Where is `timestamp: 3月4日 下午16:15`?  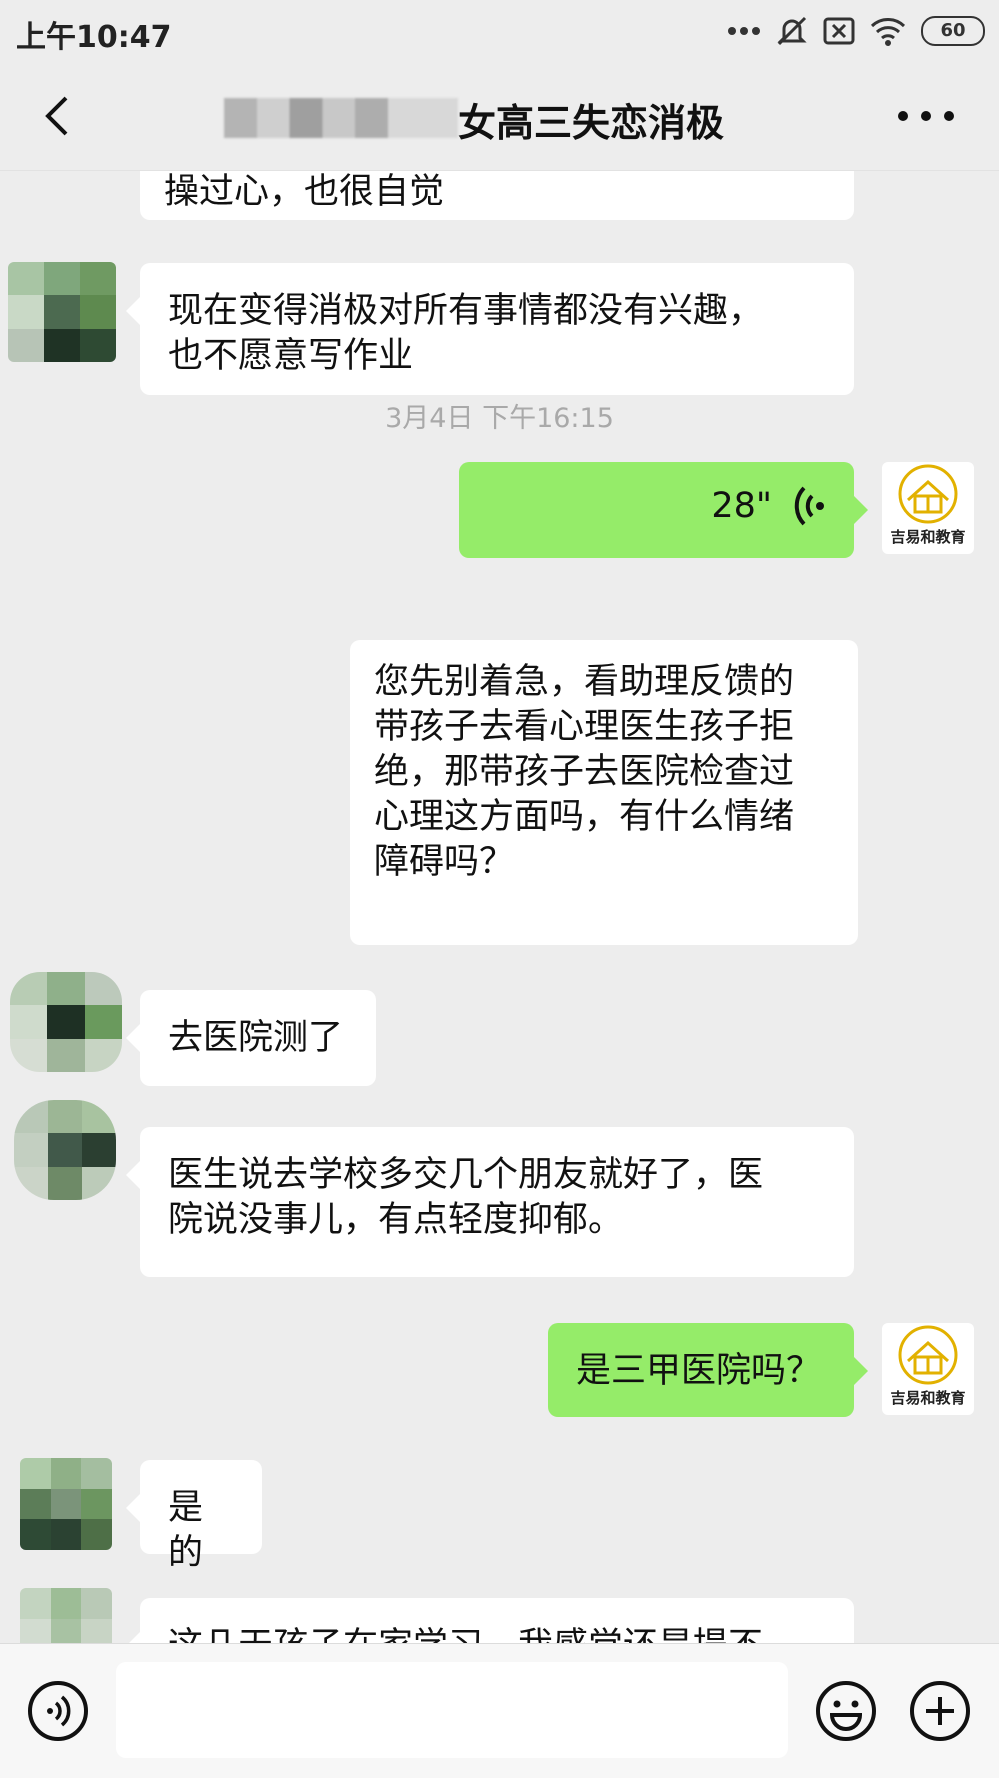 timestamp: 3月4日 下午16:15 is located at coordinates (499, 418).